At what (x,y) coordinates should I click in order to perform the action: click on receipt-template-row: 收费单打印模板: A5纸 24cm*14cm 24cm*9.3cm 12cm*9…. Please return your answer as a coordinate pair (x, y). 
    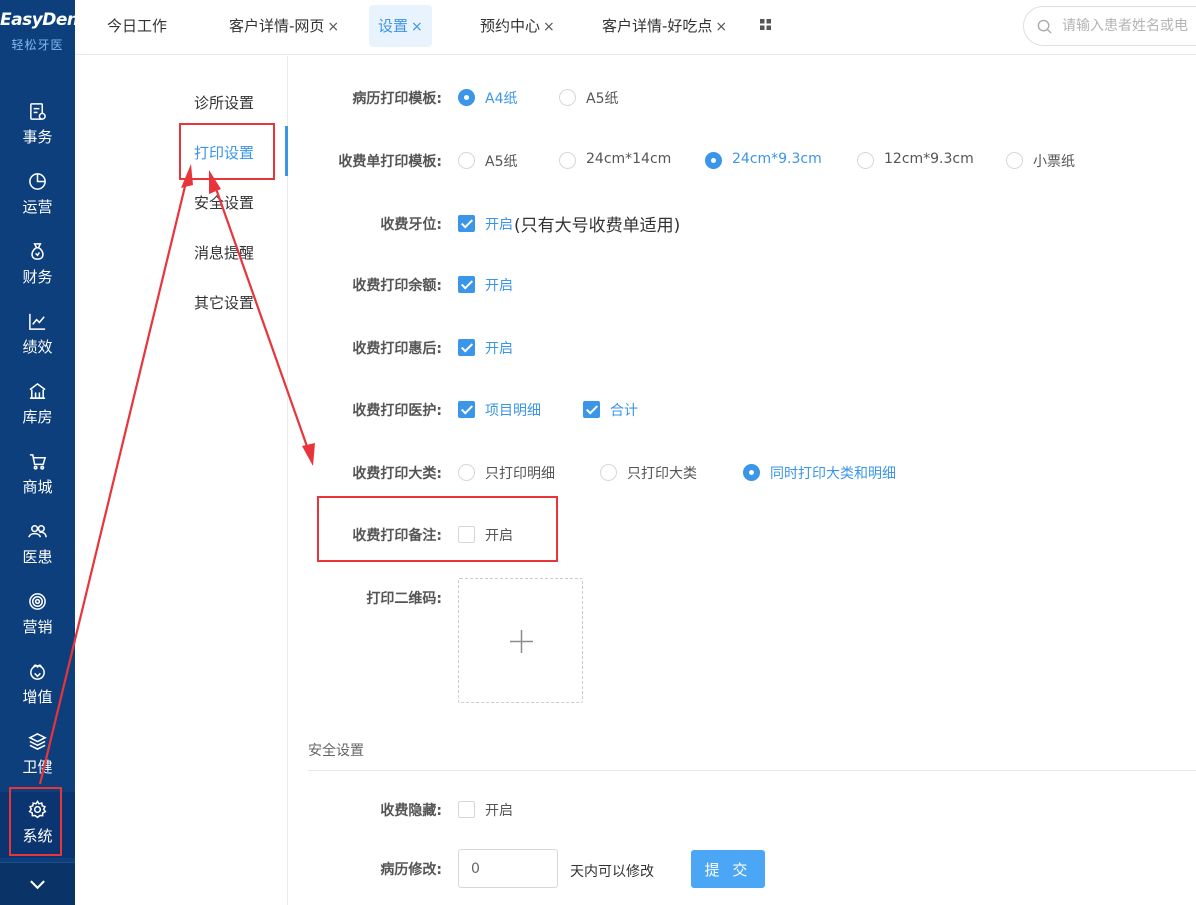
    Looking at the image, I should click on (742, 161).